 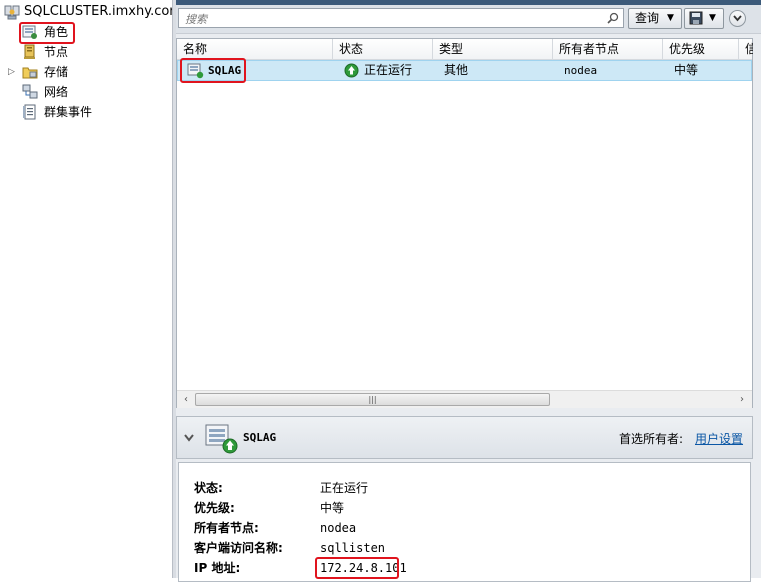 What do you see at coordinates (47, 33) in the screenshot?
I see `highlight-box-roles` at bounding box center [47, 33].